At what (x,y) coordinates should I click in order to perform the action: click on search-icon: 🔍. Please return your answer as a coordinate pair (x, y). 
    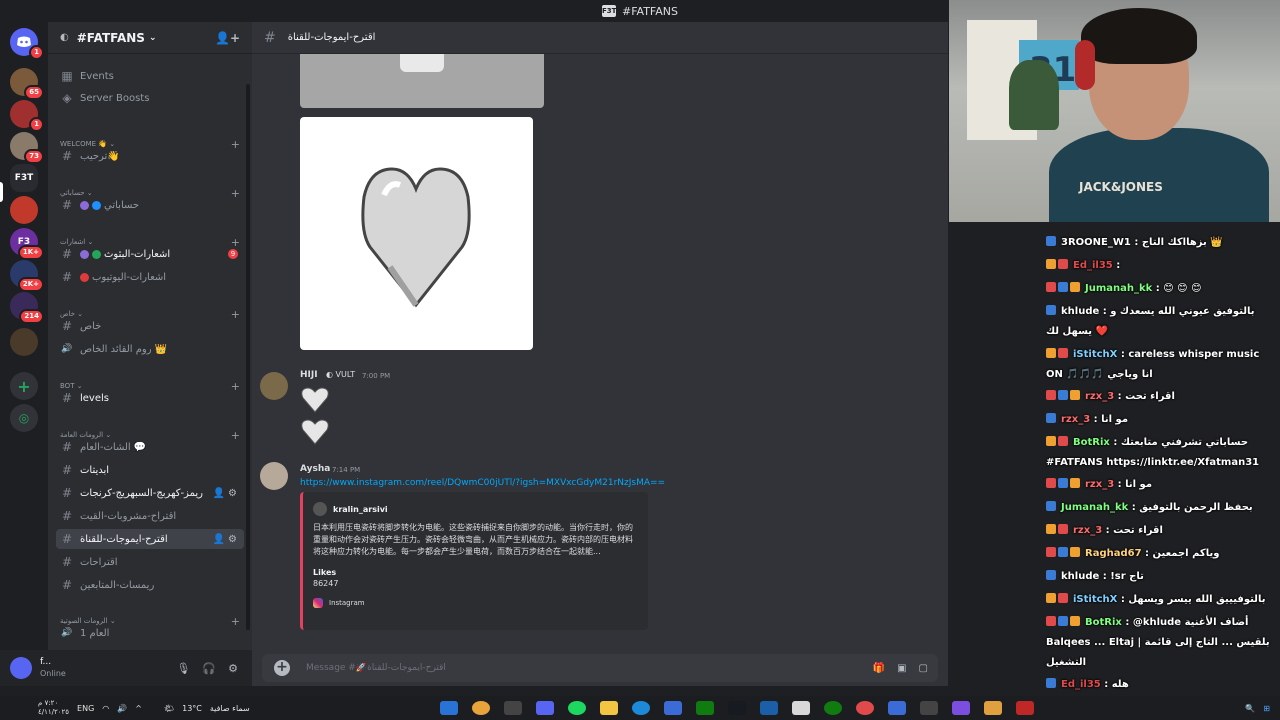
    Looking at the image, I should click on (1250, 708).